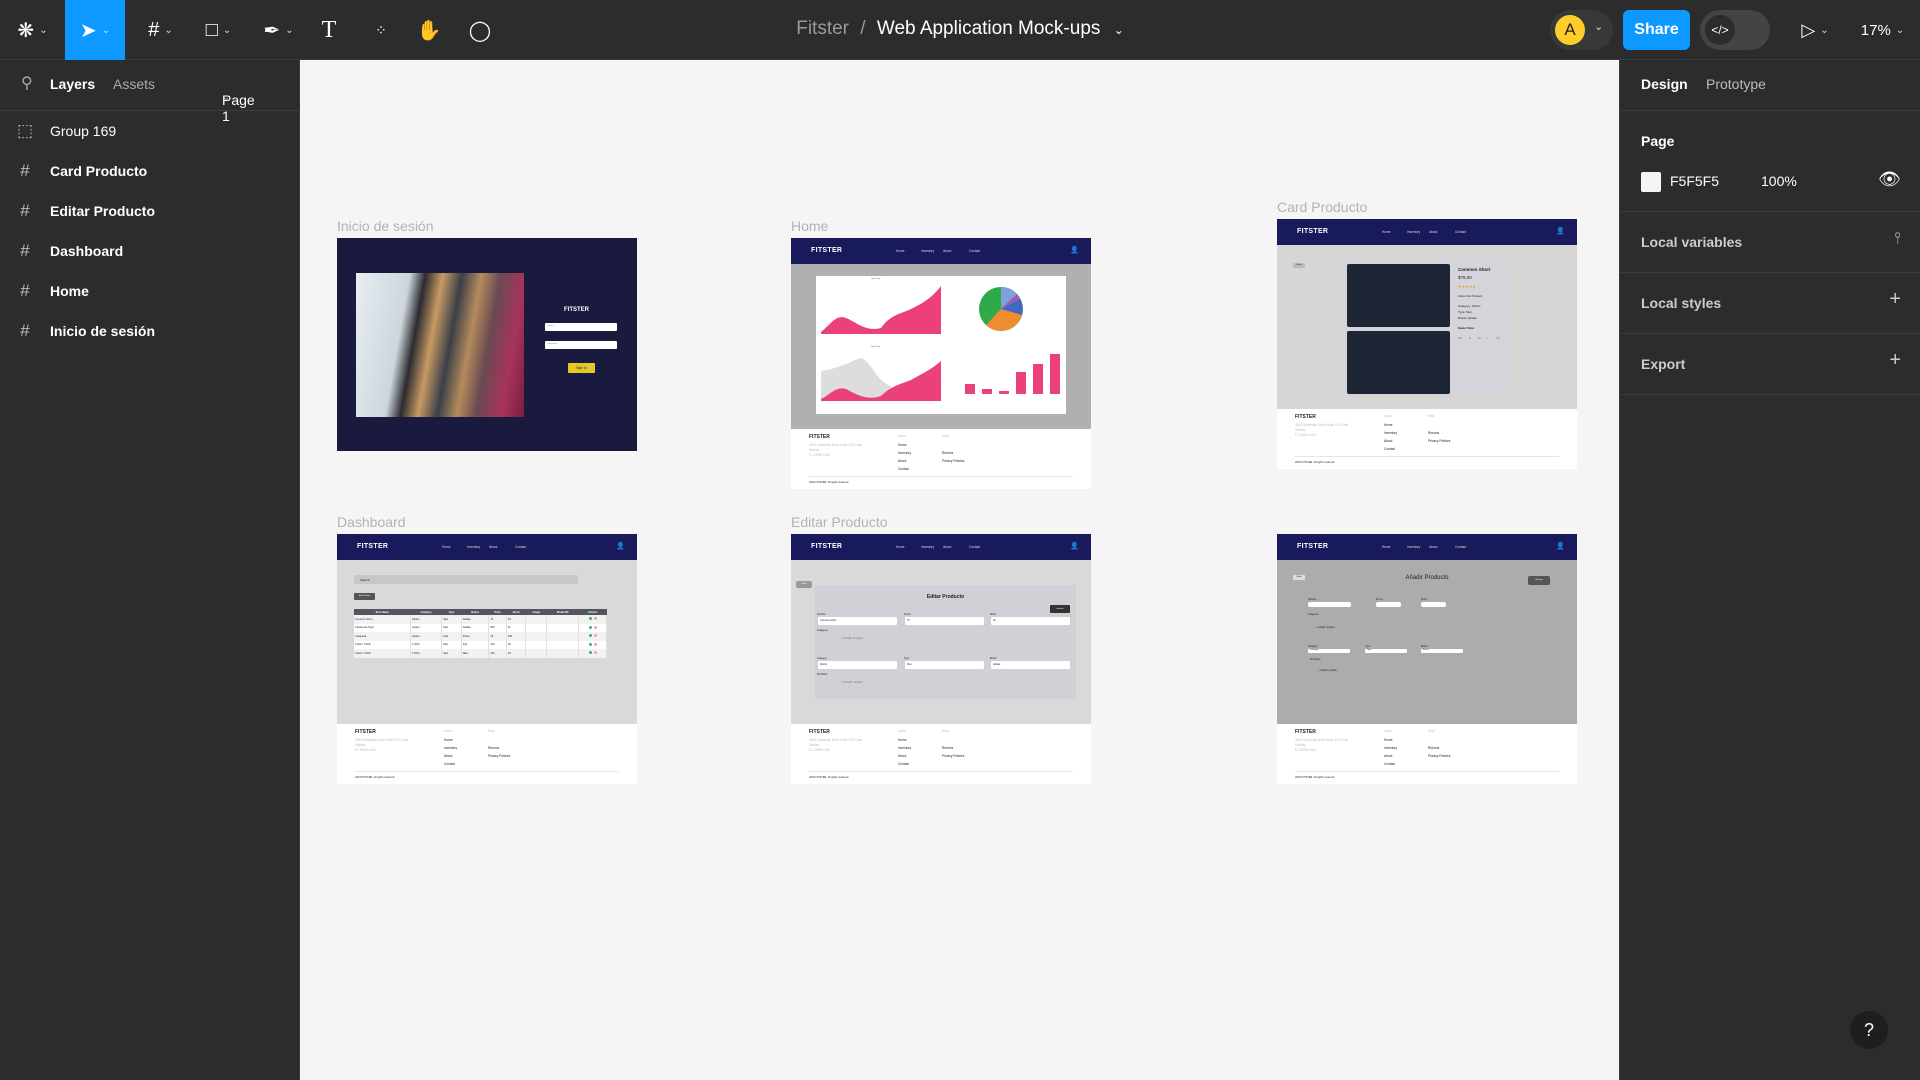 This screenshot has width=1920, height=1080. What do you see at coordinates (900, 251) in the screenshot?
I see `nav-link: Home` at bounding box center [900, 251].